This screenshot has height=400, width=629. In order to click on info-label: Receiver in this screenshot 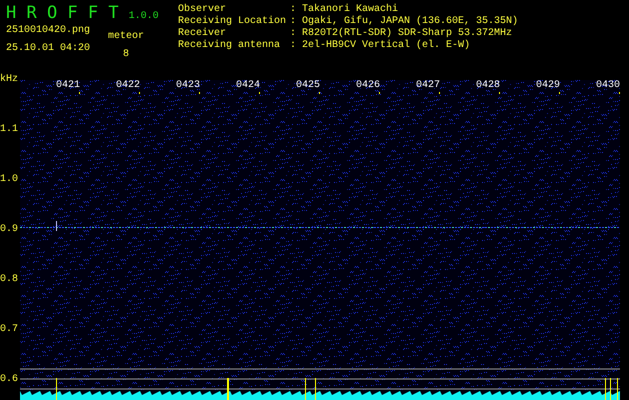, I will do `click(203, 34)`.